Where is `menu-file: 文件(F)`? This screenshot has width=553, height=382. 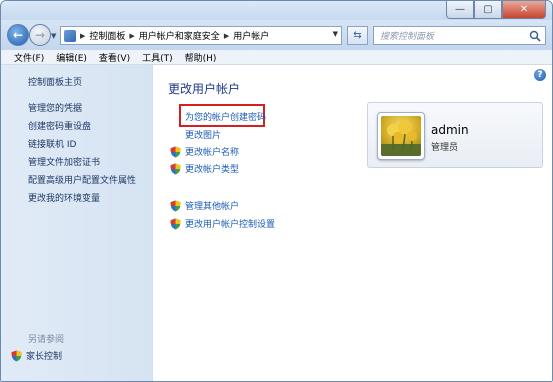 menu-file: 文件(F) is located at coordinates (29, 57).